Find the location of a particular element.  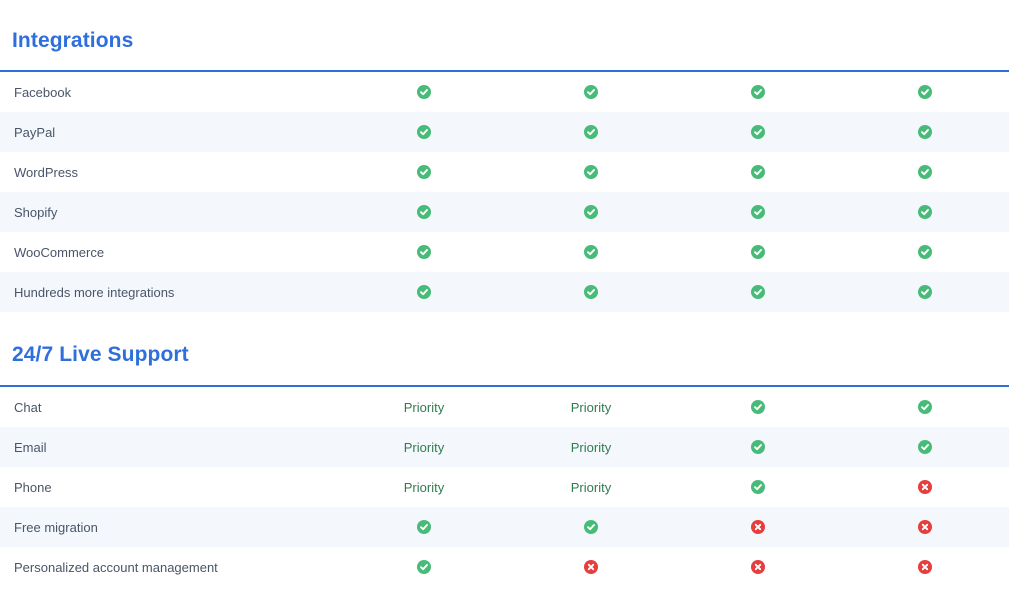

feature-label: WooCommerce is located at coordinates (59, 252).